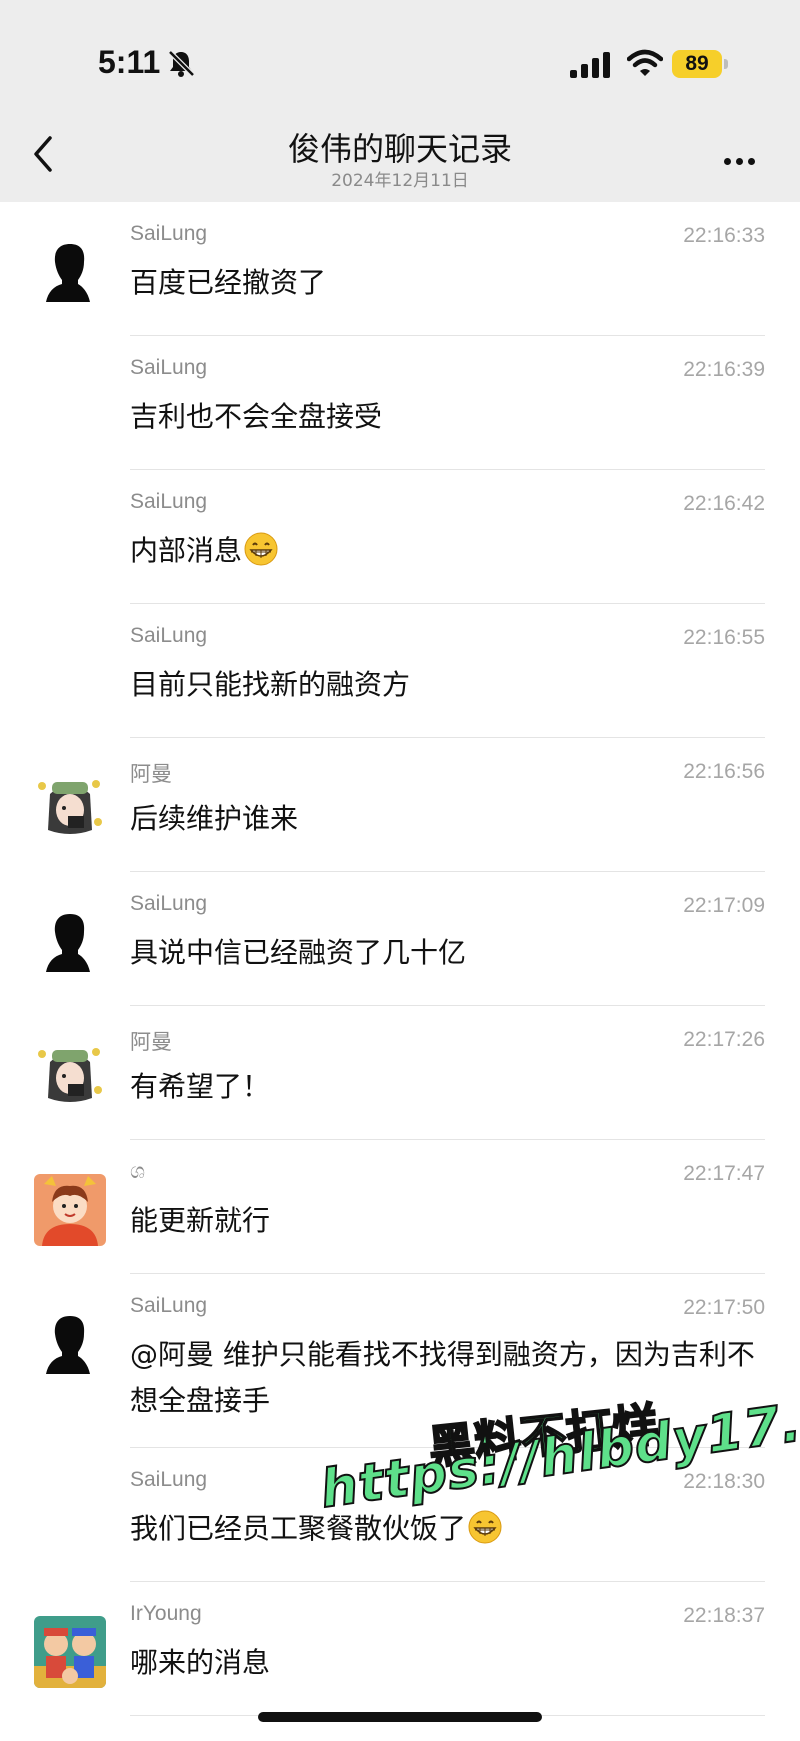 This screenshot has width=800, height=1741. I want to click on message-text: 目前只能找新的融资方, so click(270, 684).